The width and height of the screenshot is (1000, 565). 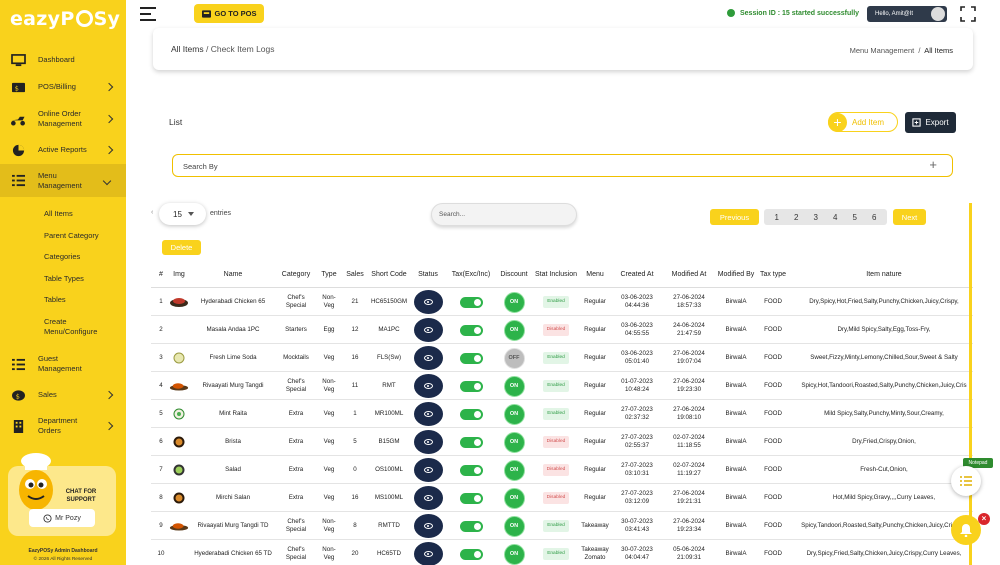 What do you see at coordinates (907, 14) in the screenshot?
I see `user-menu: Hello, Amit@It` at bounding box center [907, 14].